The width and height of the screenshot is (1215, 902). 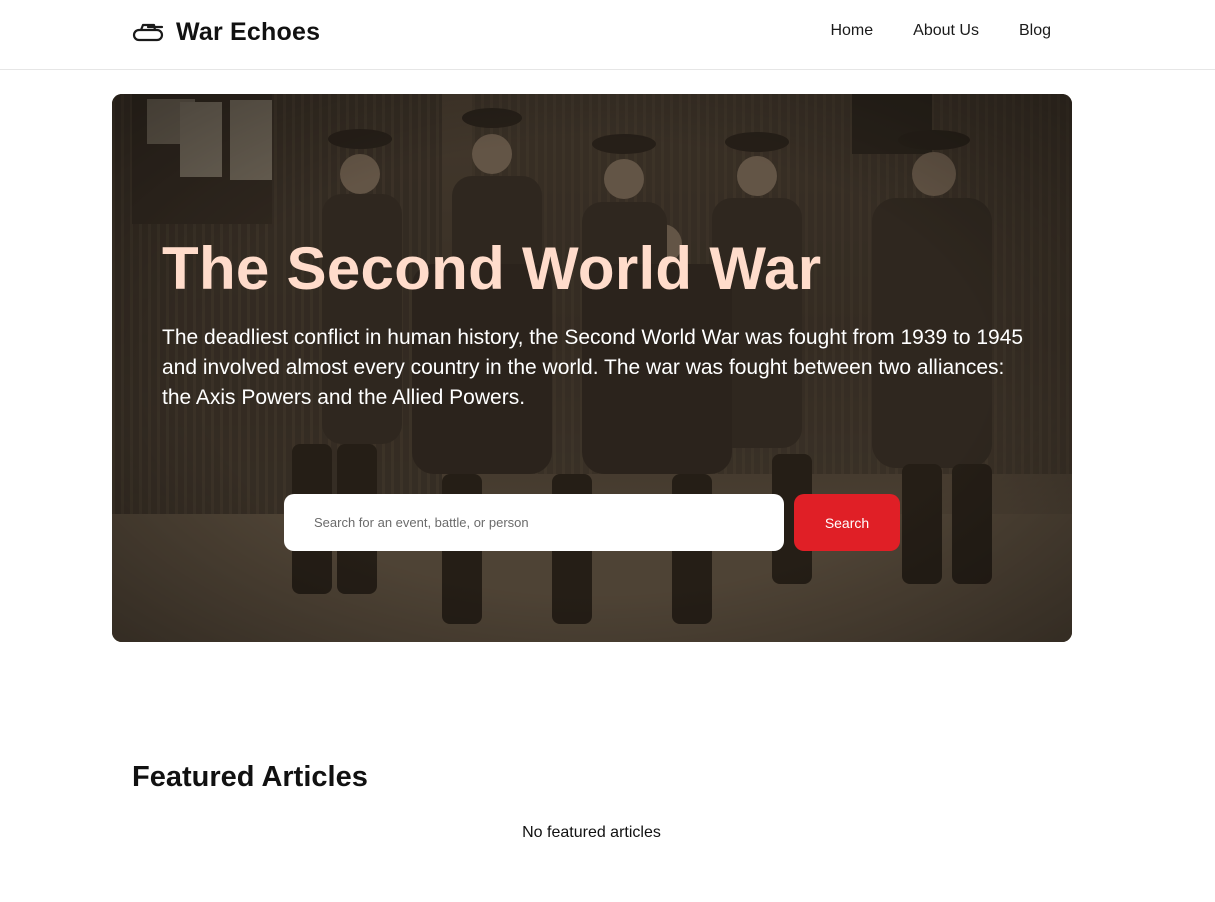 I want to click on hero-title: The Second World War, so click(x=492, y=268).